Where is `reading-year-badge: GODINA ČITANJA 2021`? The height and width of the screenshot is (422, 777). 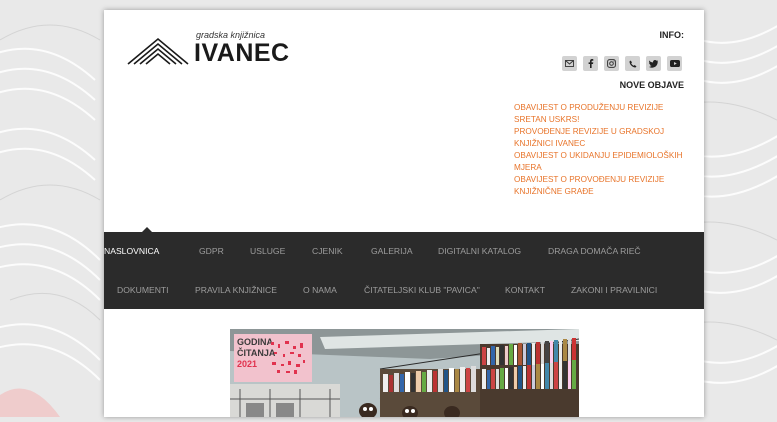
reading-year-badge: GODINA ČITANJA 2021 is located at coordinates (273, 358).